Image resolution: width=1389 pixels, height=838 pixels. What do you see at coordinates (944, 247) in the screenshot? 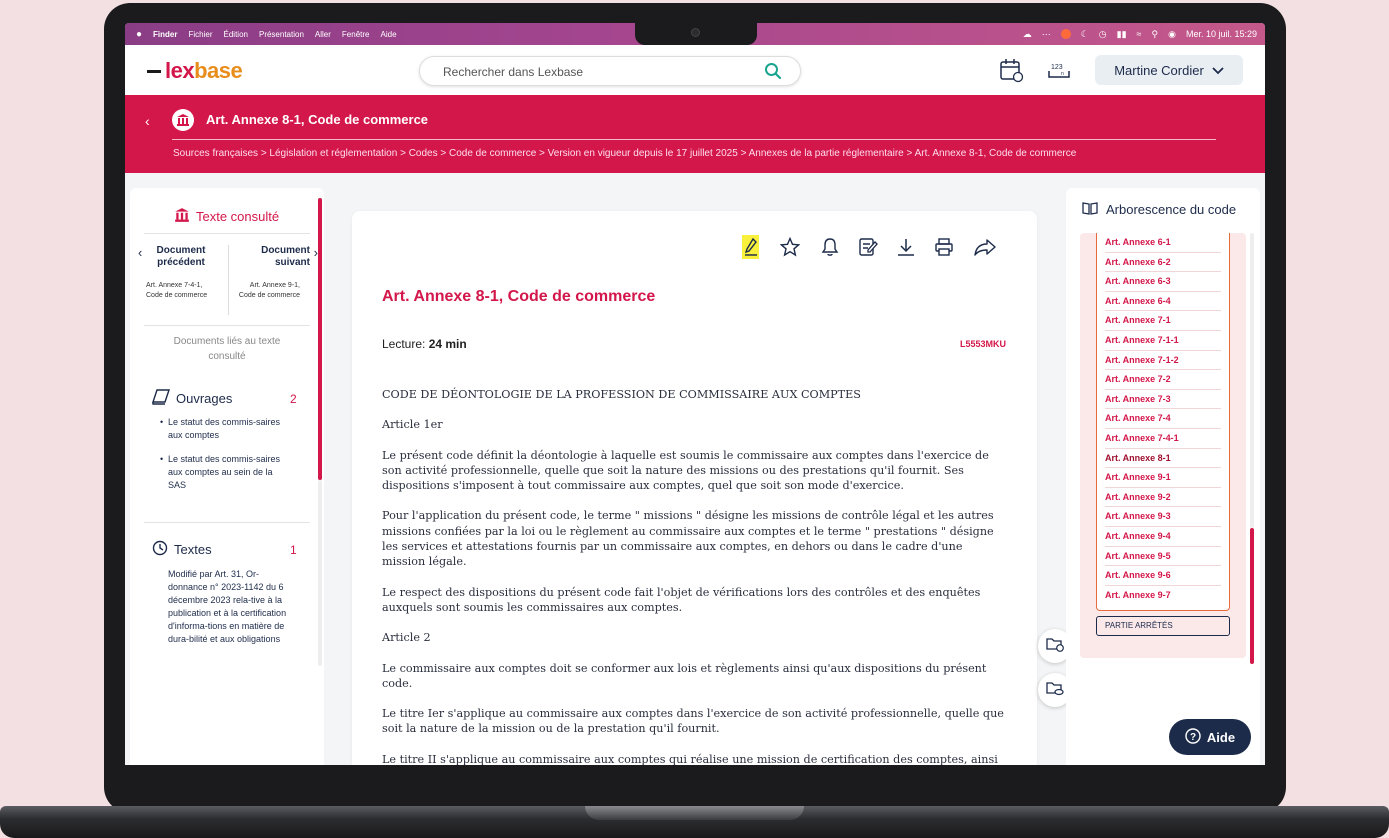
I see `print-icon` at bounding box center [944, 247].